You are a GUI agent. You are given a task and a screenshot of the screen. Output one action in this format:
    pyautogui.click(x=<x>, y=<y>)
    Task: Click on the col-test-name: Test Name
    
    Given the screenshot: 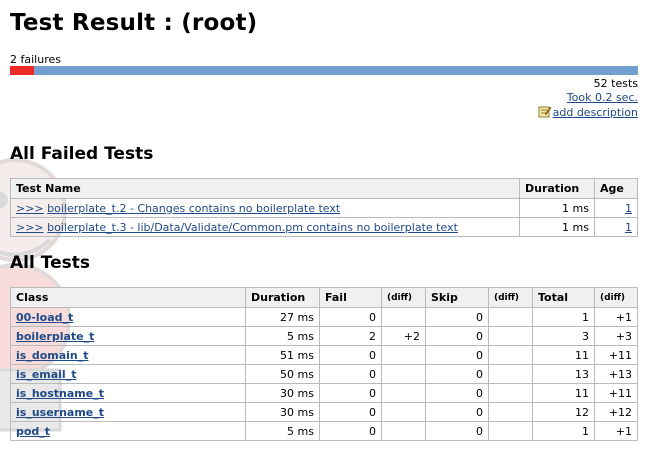 What is the action you would take?
    pyautogui.click(x=265, y=188)
    